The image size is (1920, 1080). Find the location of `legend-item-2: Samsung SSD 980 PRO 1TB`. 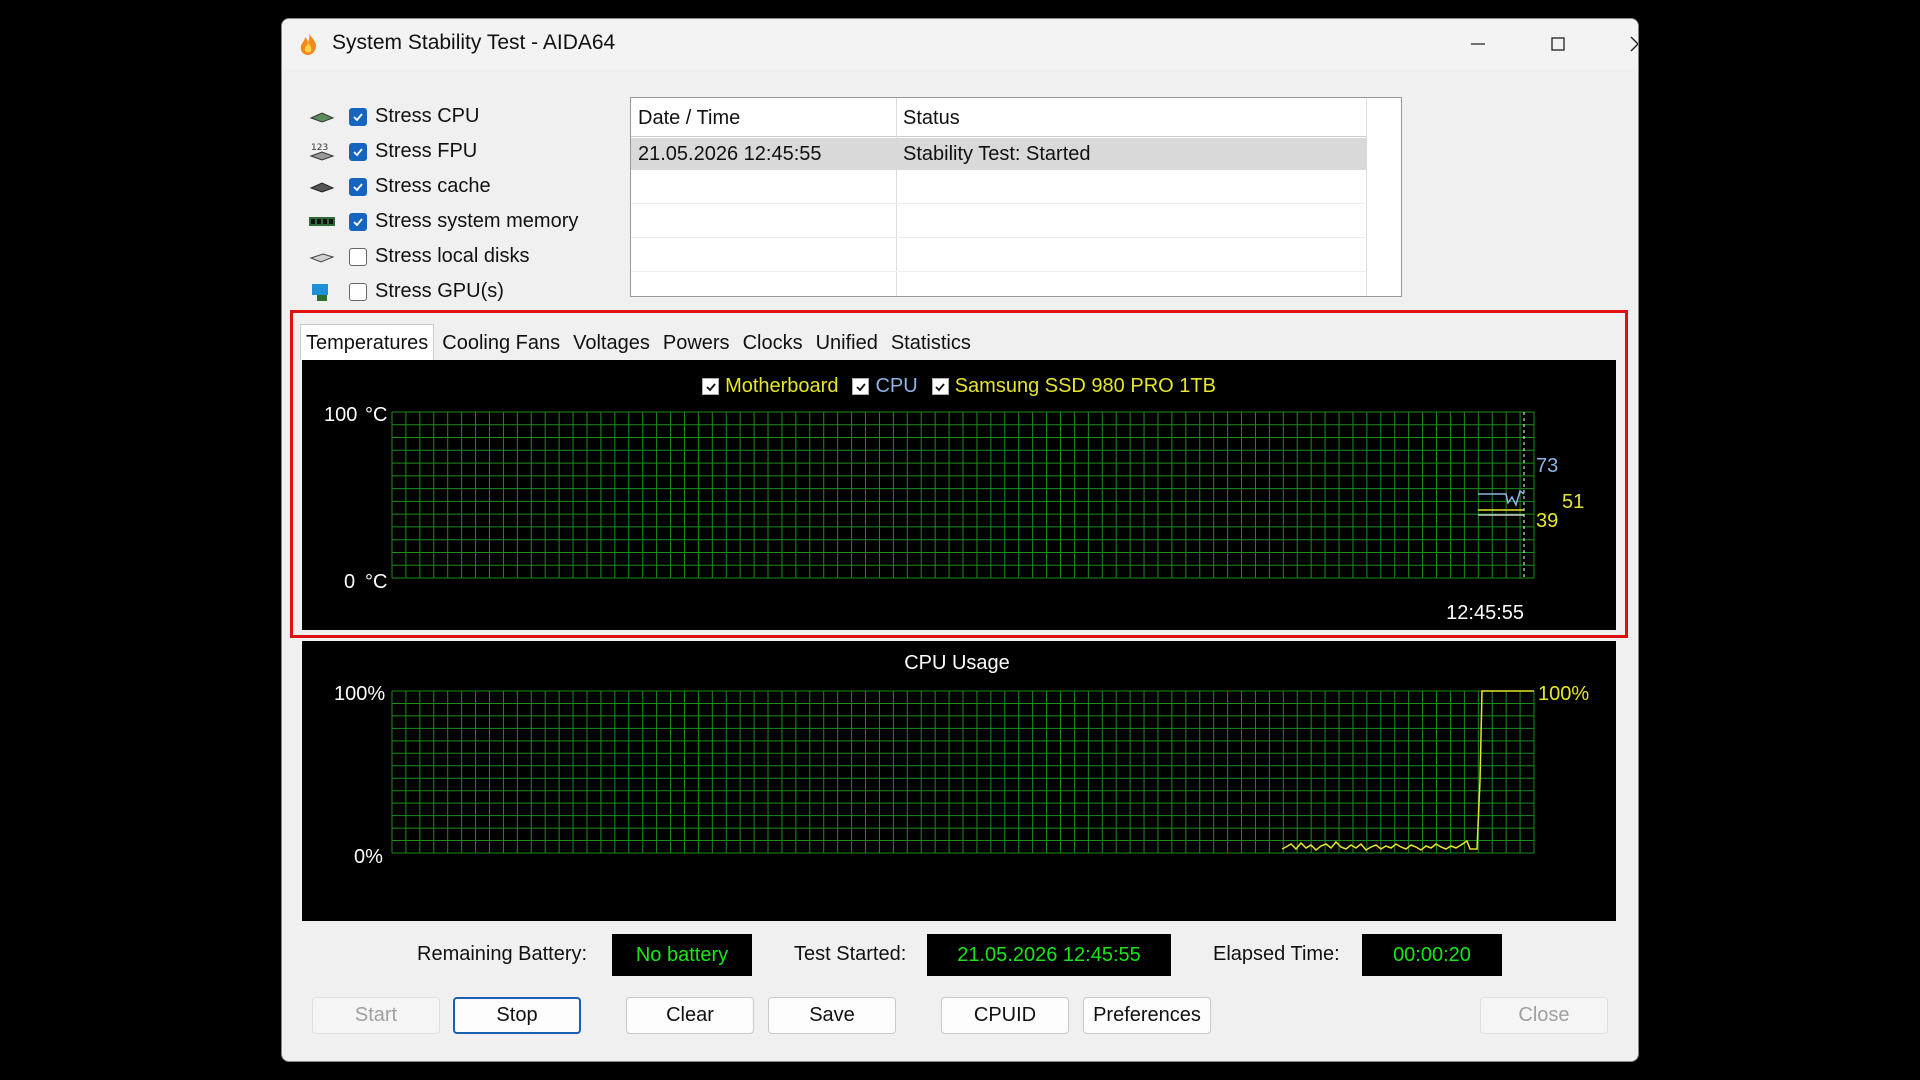

legend-item-2: Samsung SSD 980 PRO 1TB is located at coordinates (1073, 386).